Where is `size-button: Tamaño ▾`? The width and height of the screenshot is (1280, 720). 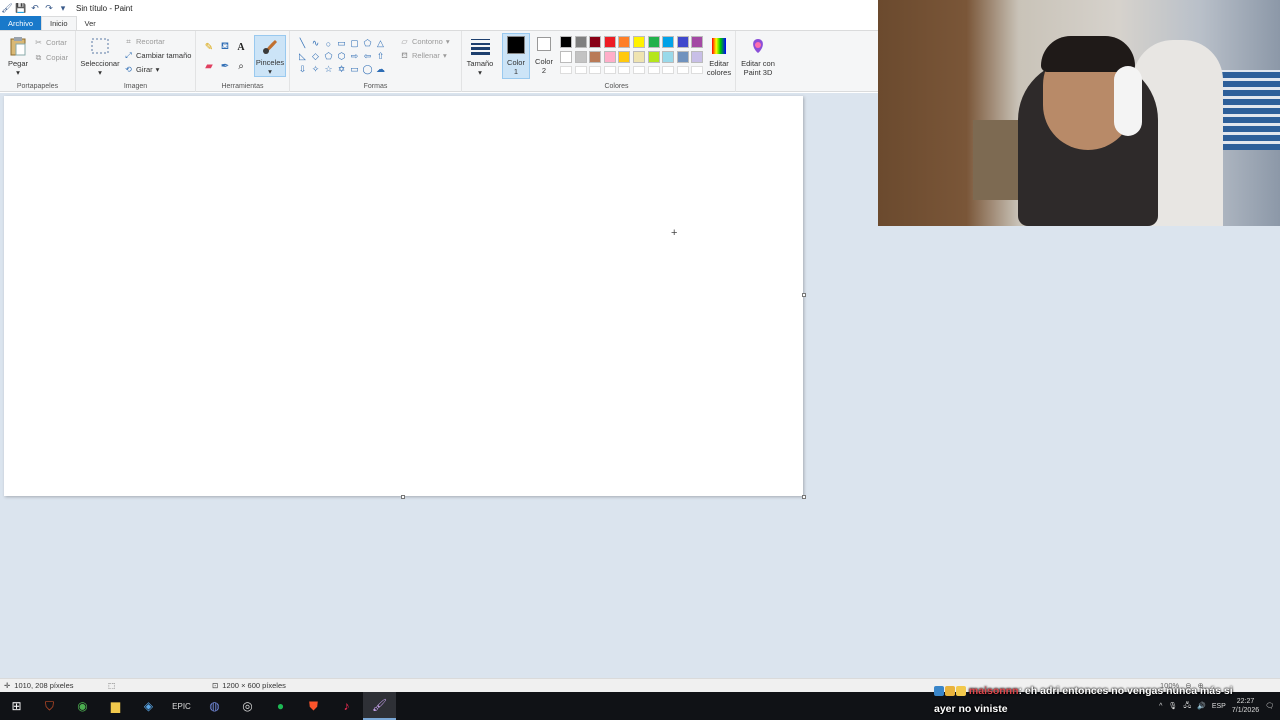
size-button: Tamaño ▾ is located at coordinates (480, 56).